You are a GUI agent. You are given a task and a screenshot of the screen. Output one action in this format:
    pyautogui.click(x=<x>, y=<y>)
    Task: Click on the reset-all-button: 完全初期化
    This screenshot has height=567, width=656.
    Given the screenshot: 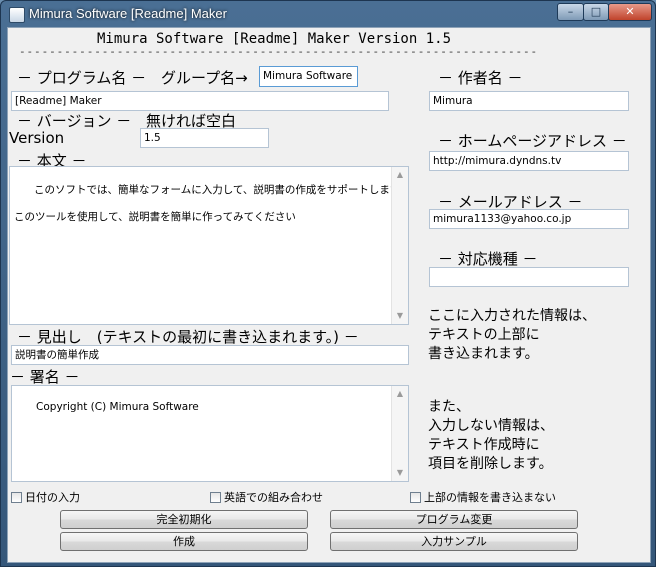 What is the action you would take?
    pyautogui.click(x=184, y=519)
    